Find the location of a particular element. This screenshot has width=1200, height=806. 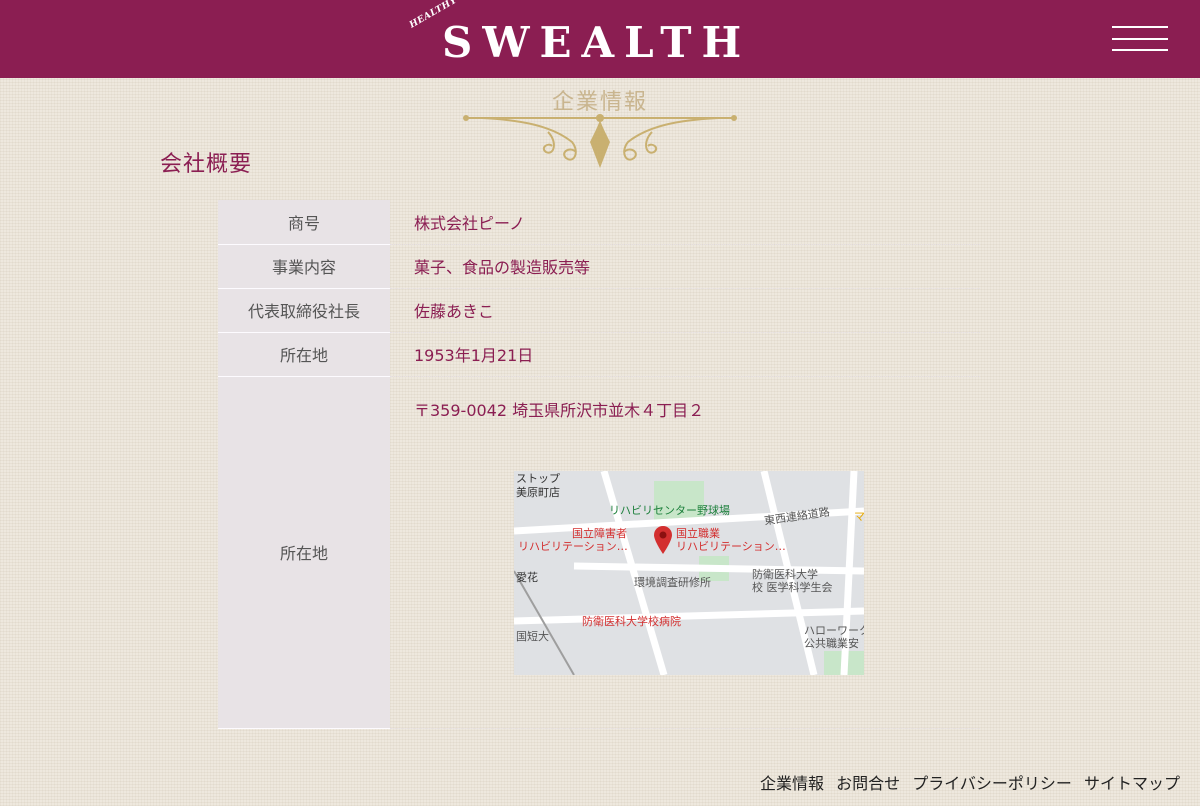

map-label: 公共職業安 is located at coordinates (831, 643).